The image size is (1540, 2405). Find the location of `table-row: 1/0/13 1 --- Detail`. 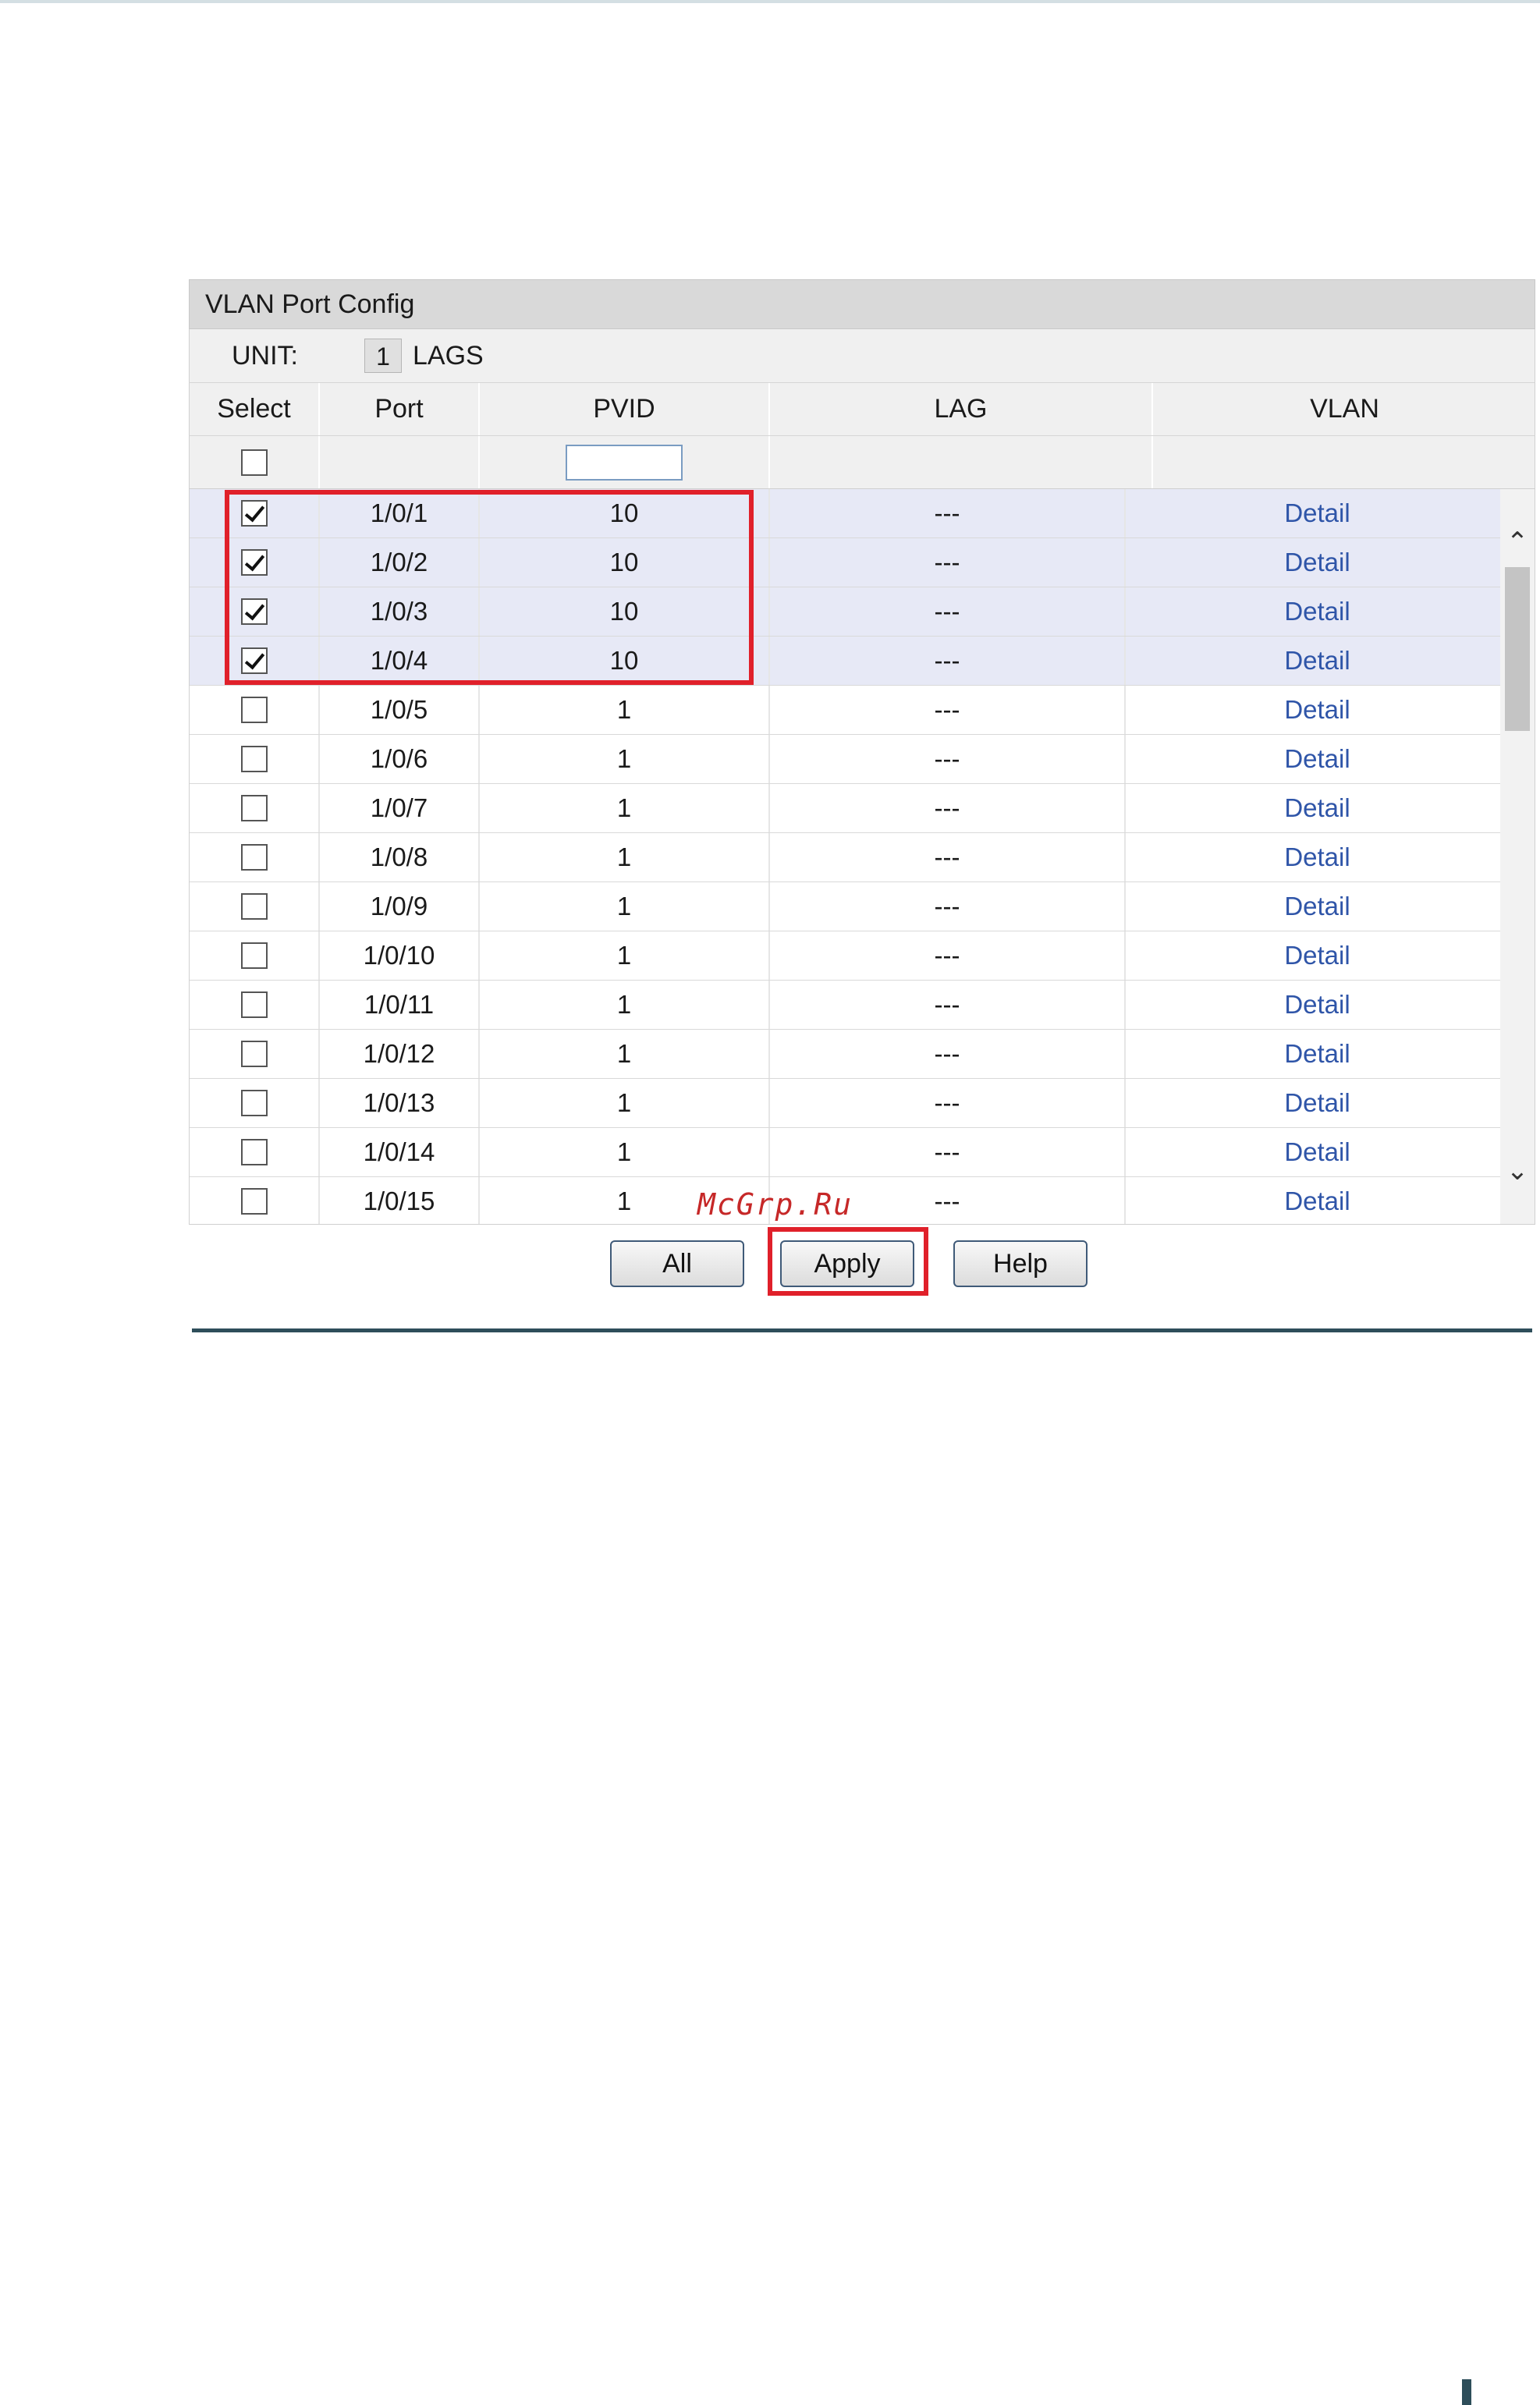

table-row: 1/0/13 1 --- Detail is located at coordinates (862, 1103).